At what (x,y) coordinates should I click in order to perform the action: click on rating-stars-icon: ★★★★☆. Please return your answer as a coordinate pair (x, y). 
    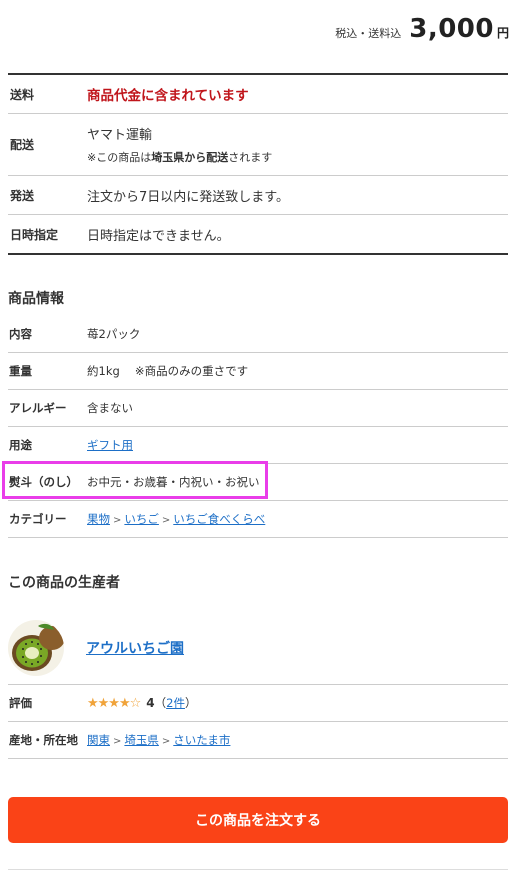
    Looking at the image, I should click on (114, 703).